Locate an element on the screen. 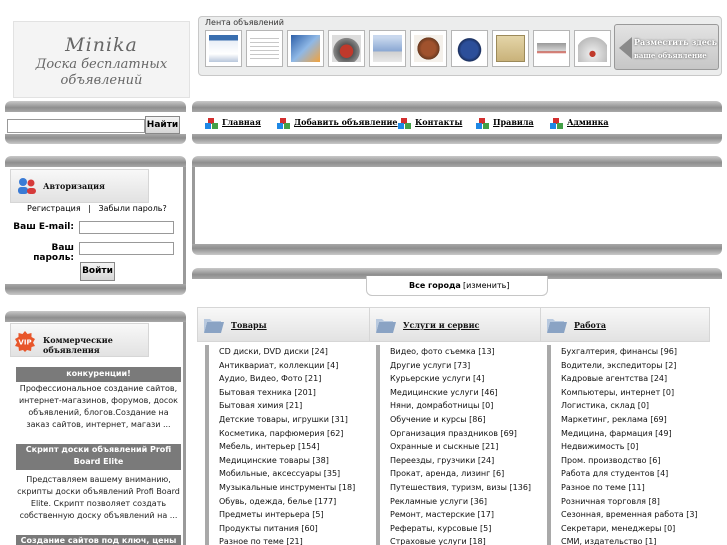  category-link: Пром. производство [6] is located at coordinates (636, 461).